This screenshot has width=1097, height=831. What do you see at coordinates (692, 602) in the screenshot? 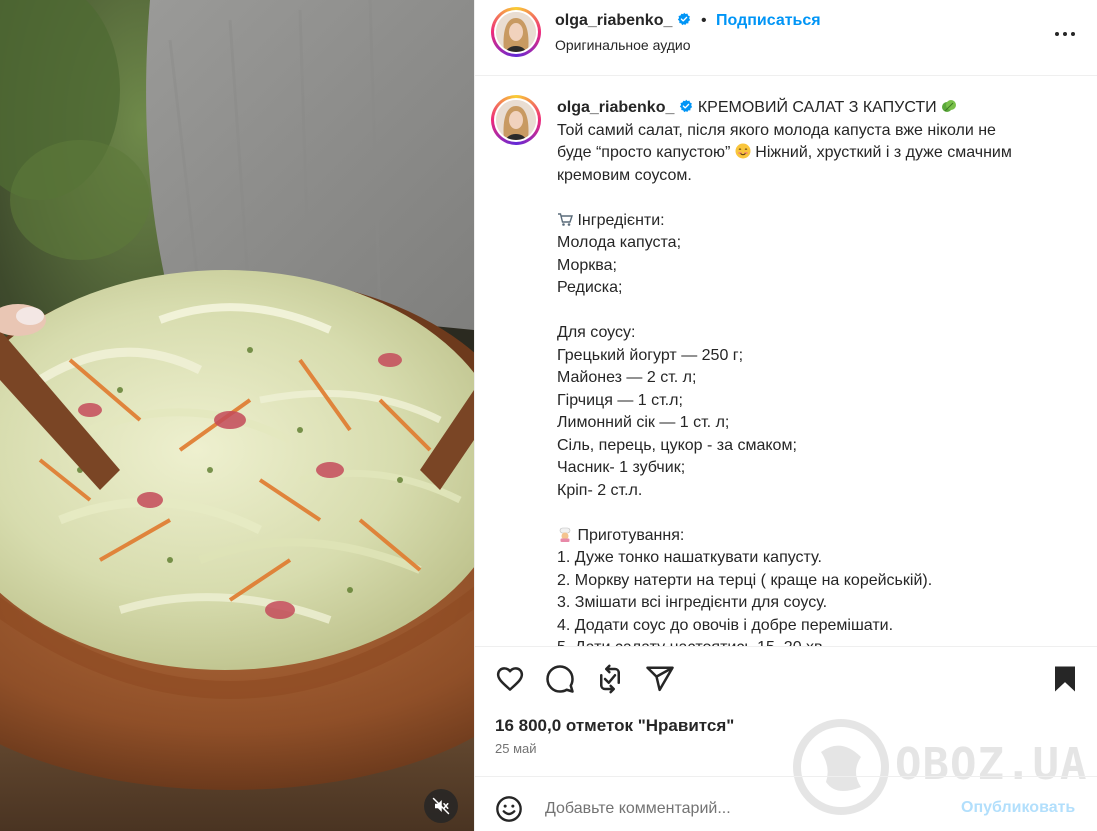
I see `step-item: 3. Змішати всі інгредієнти для соусу.` at bounding box center [692, 602].